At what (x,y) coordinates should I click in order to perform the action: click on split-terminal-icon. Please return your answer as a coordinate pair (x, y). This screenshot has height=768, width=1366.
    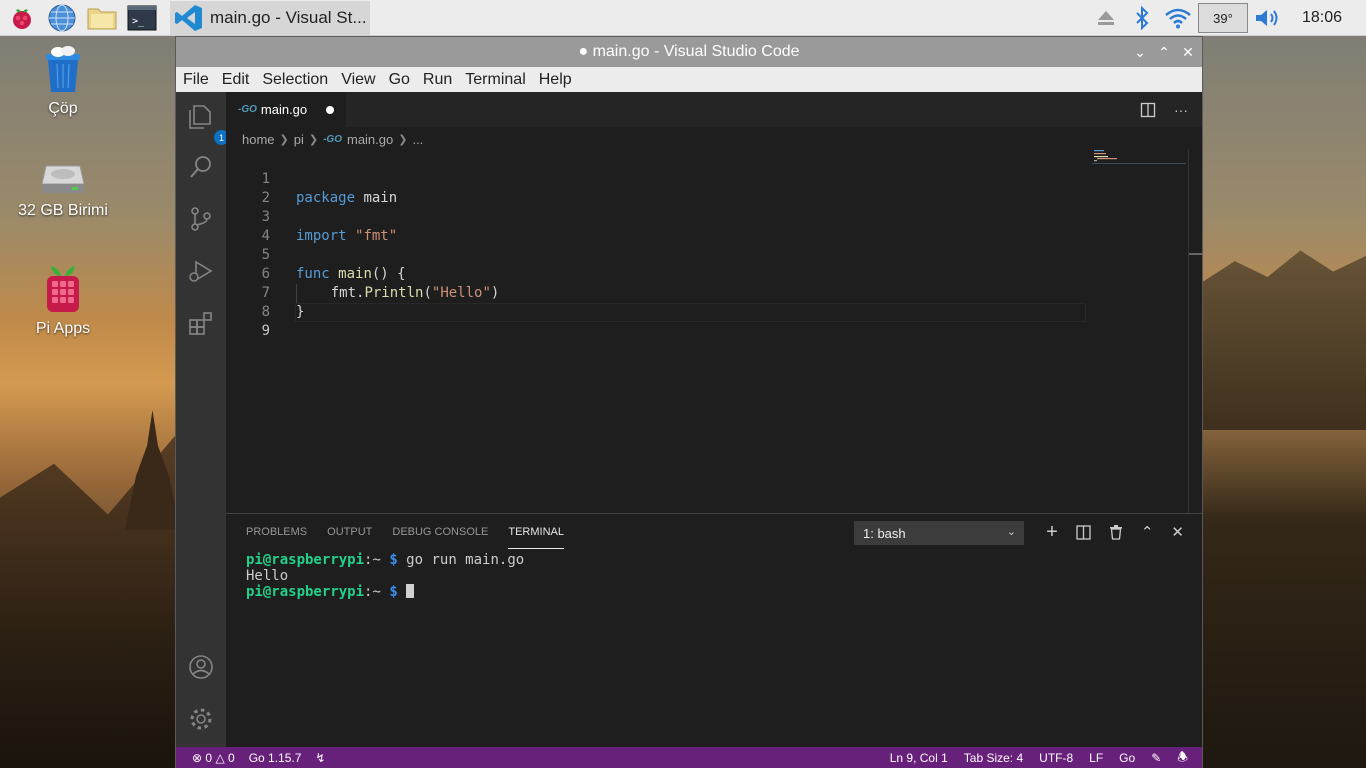
    Looking at the image, I should click on (1083, 532).